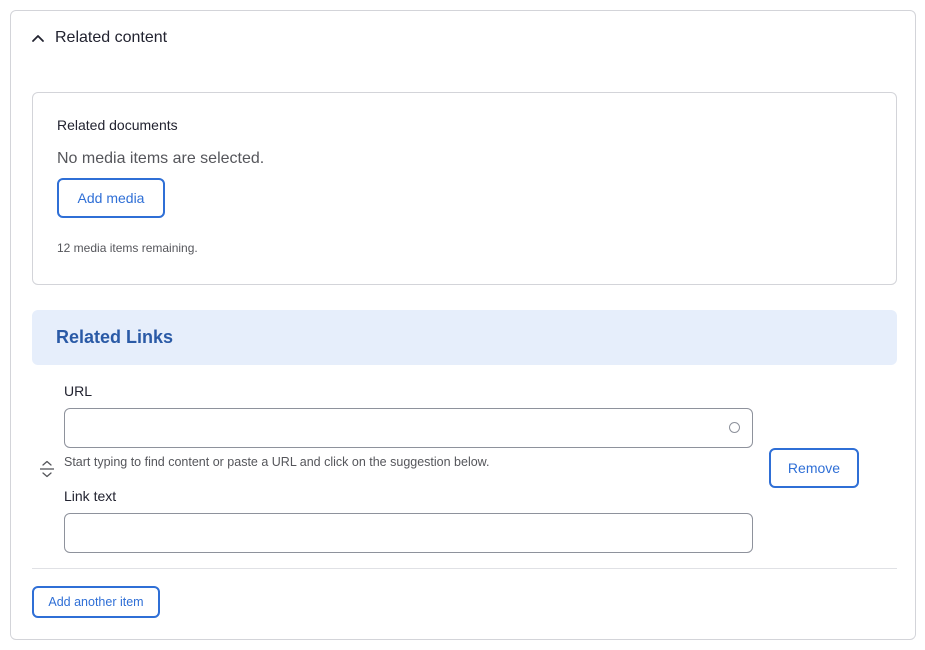 This screenshot has height=650, width=925. What do you see at coordinates (38, 38) in the screenshot?
I see `chevron-up-icon` at bounding box center [38, 38].